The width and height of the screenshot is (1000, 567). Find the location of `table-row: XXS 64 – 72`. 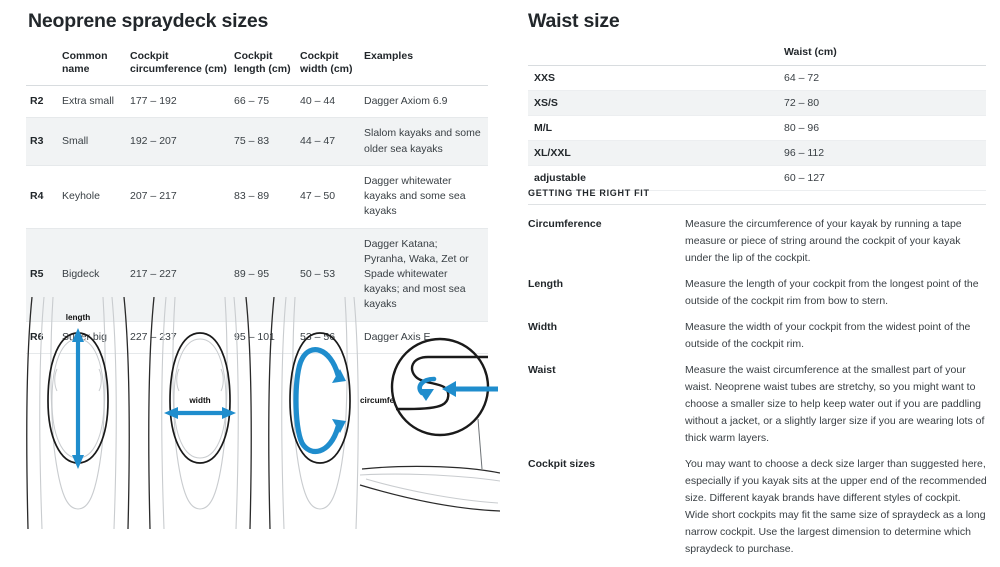

table-row: XXS 64 – 72 is located at coordinates (757, 78).